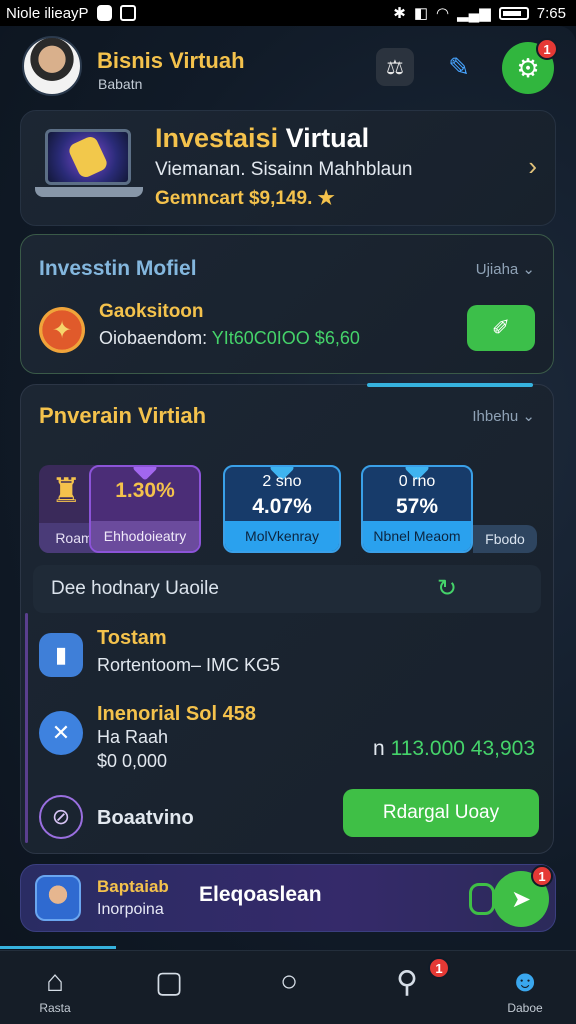  I want to click on tile-small-text: 2 sno, so click(282, 481).